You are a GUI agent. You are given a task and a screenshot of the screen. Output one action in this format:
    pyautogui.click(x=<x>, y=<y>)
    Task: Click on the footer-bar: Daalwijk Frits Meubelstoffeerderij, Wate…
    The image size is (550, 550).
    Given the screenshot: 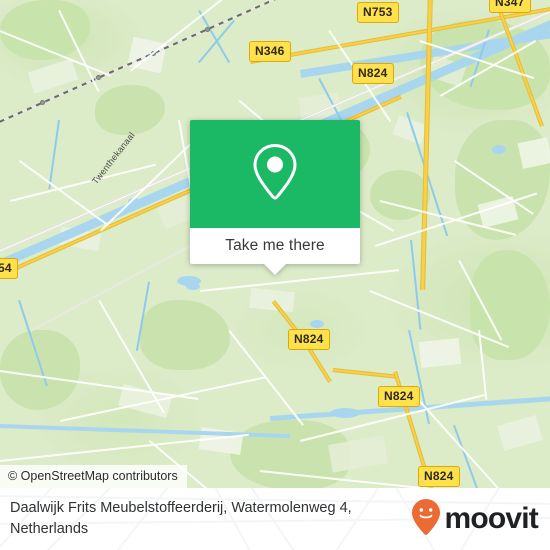 What is the action you would take?
    pyautogui.click(x=275, y=519)
    